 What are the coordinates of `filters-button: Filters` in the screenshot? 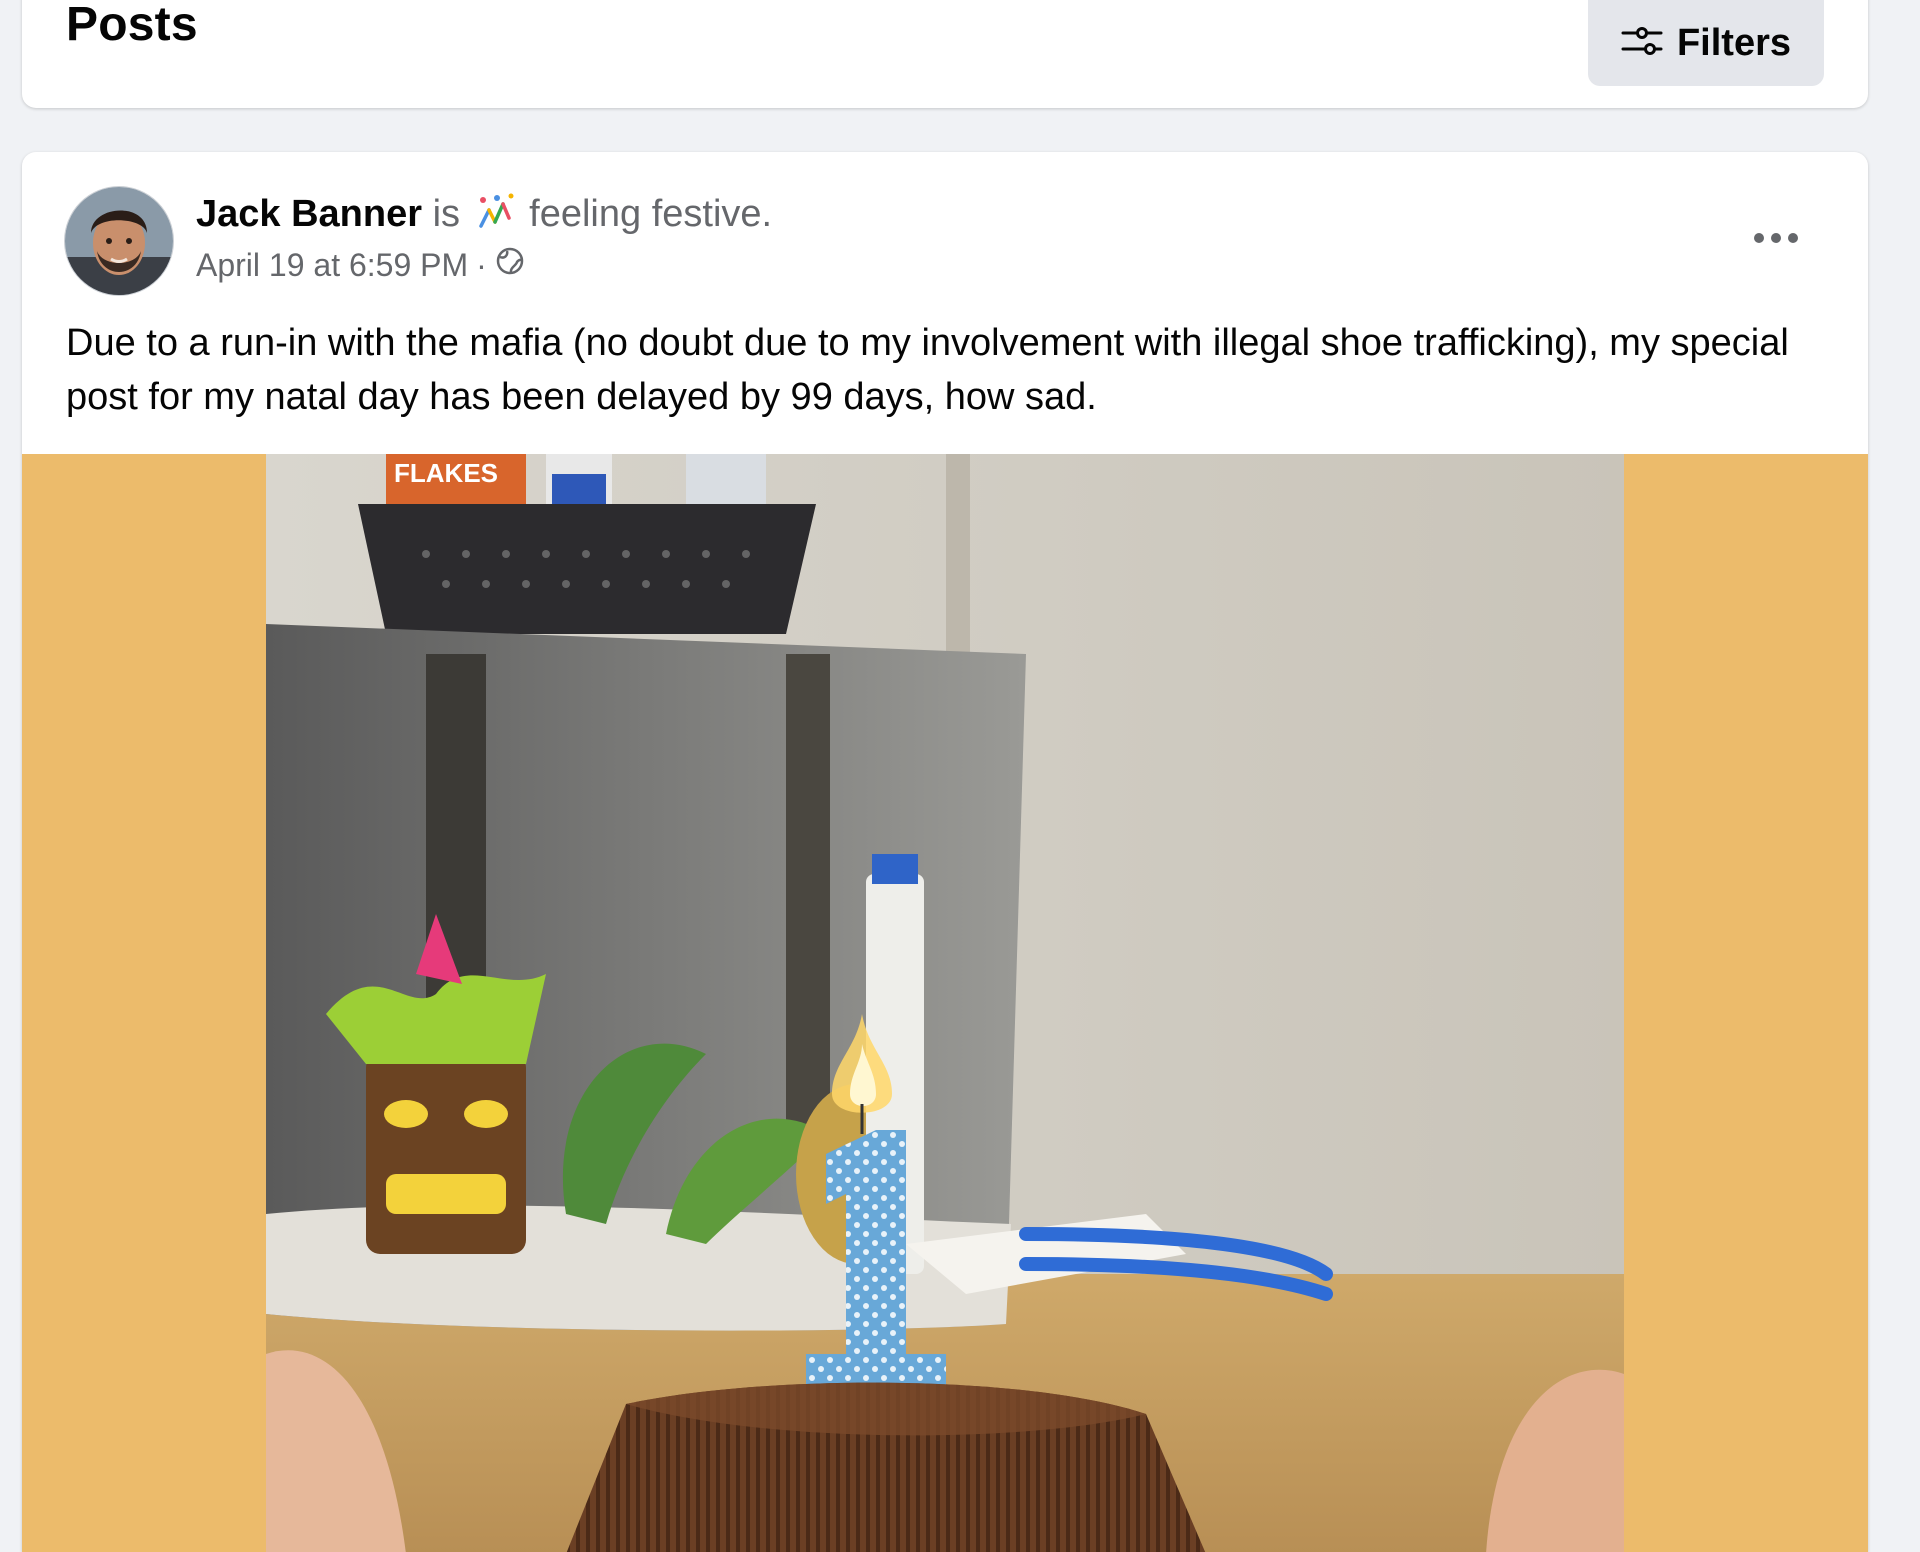 It's located at (1706, 43).